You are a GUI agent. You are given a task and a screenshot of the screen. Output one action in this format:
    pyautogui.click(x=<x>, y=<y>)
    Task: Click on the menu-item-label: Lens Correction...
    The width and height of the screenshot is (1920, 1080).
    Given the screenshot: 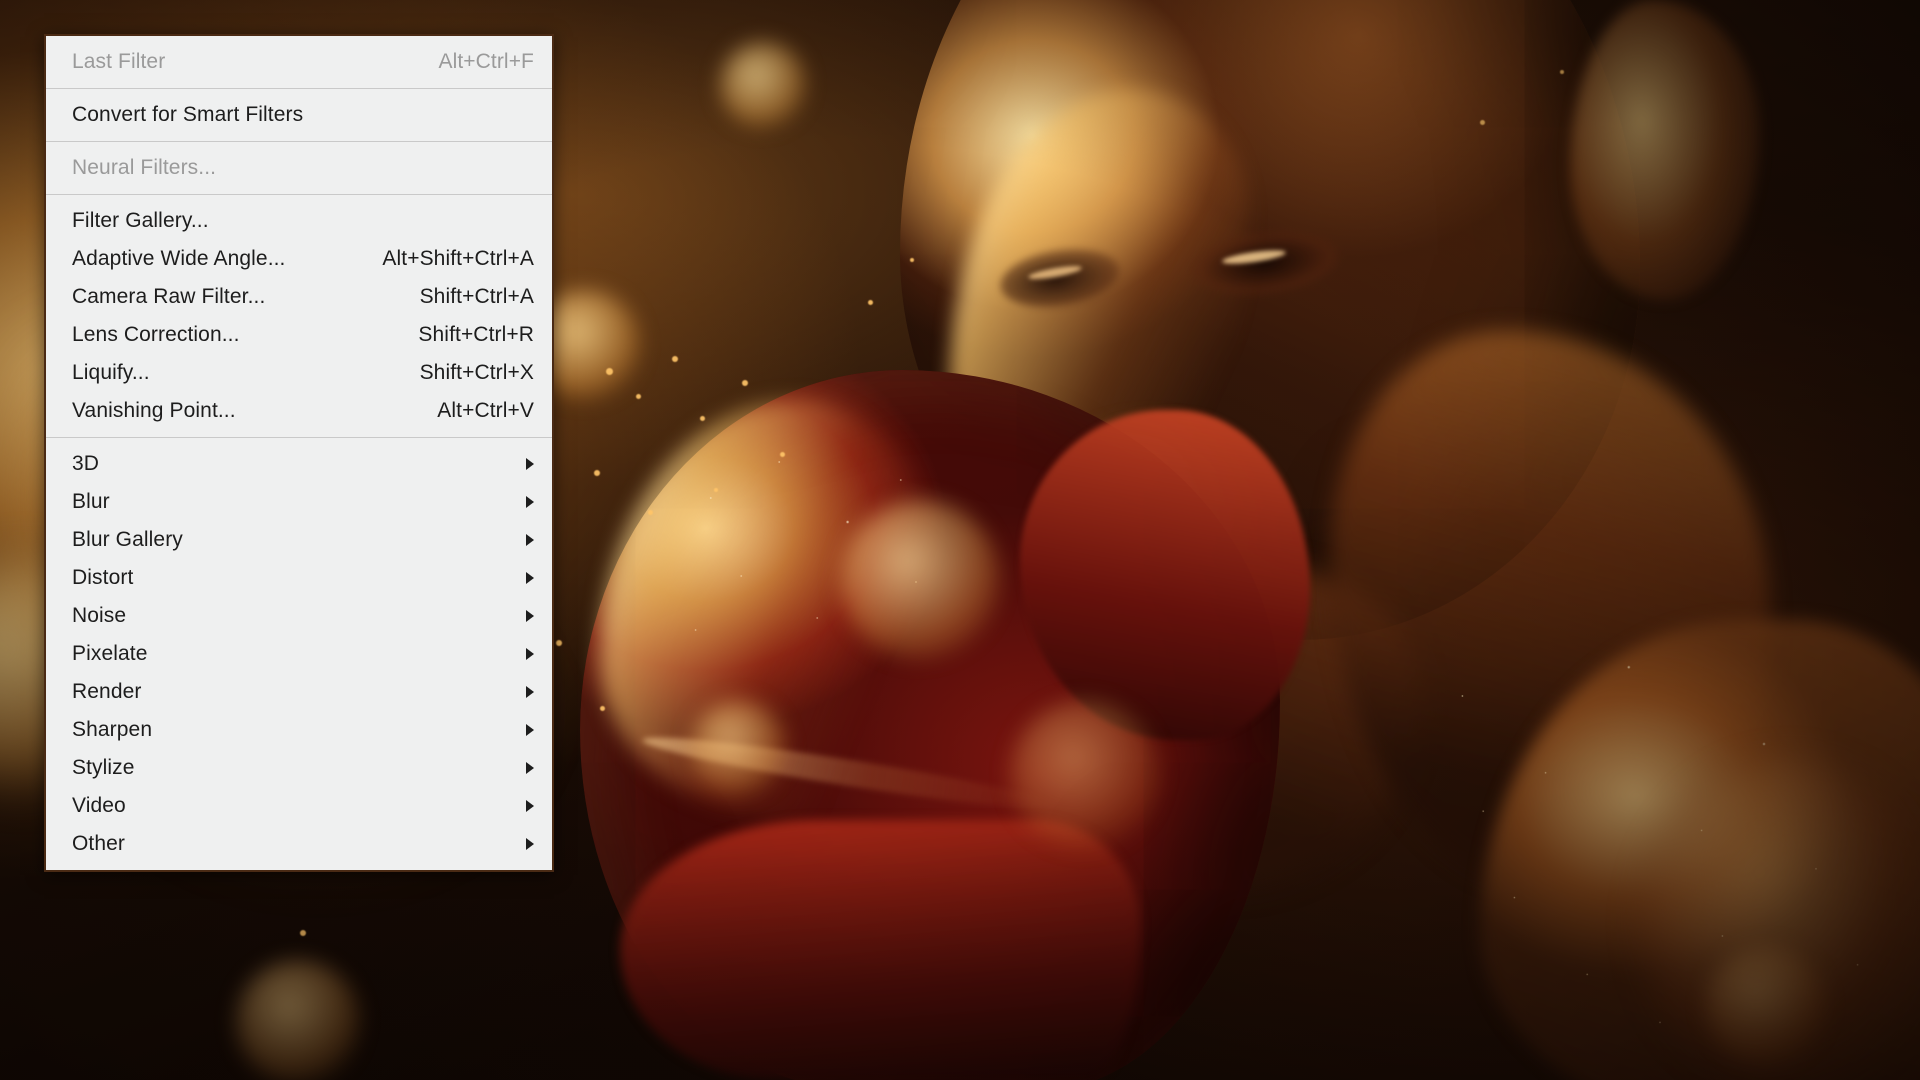 What is the action you would take?
    pyautogui.click(x=156, y=334)
    